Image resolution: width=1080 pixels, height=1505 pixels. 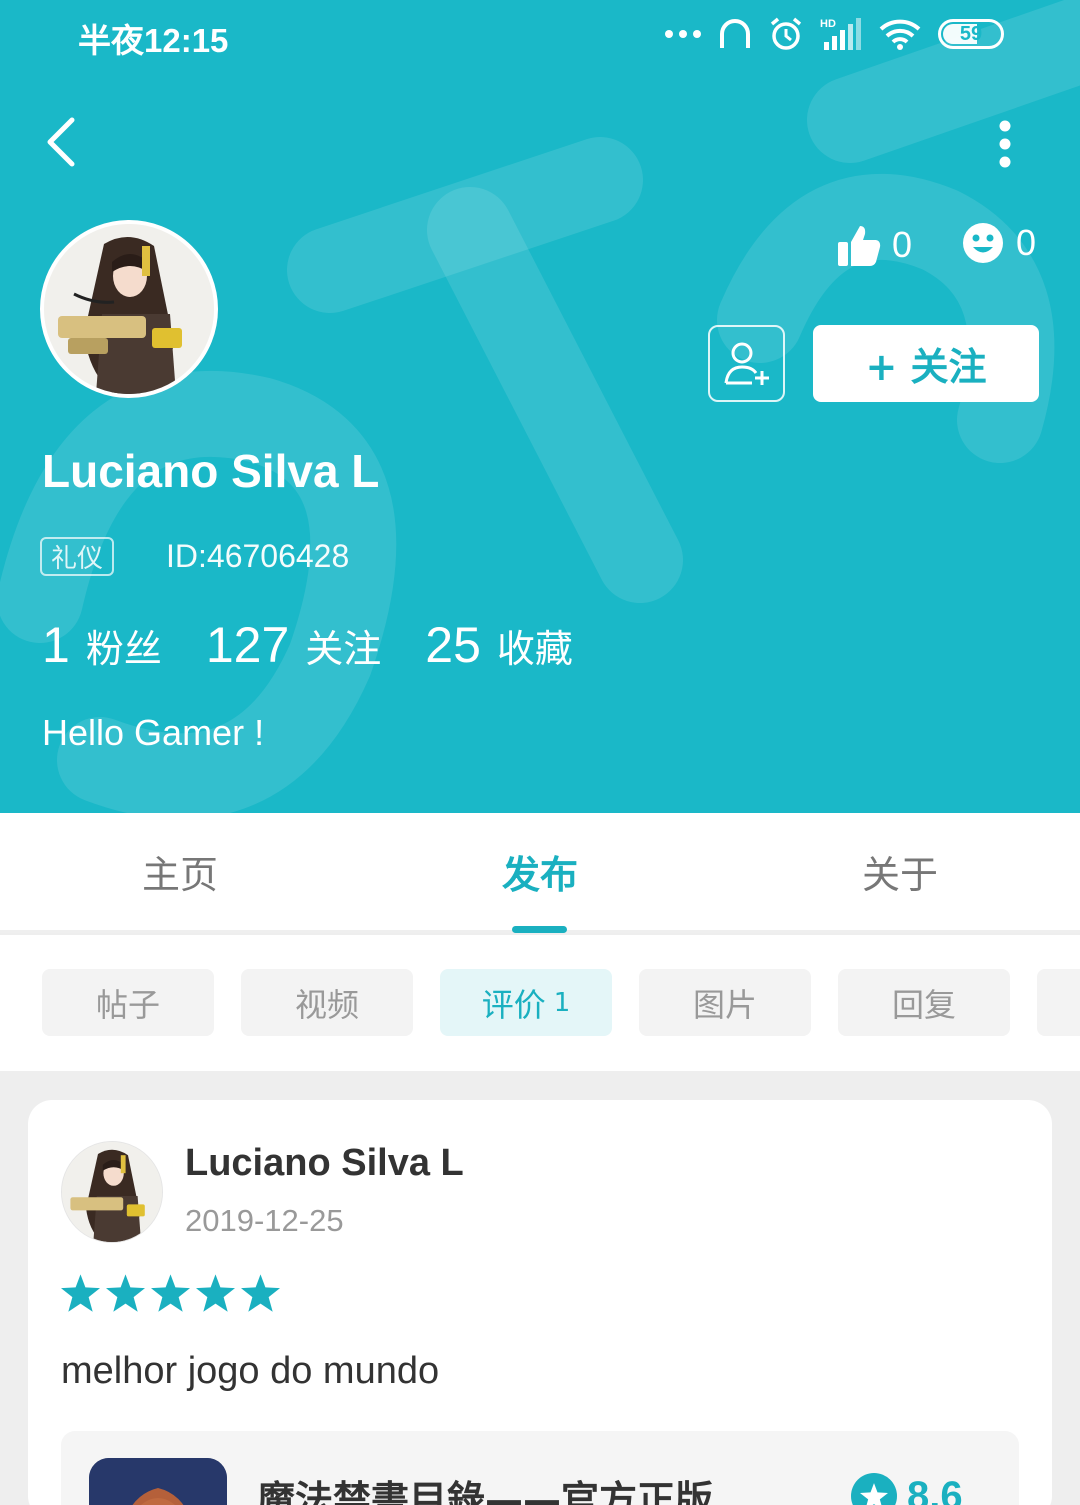 I want to click on add-friend-icon, so click(x=746, y=363).